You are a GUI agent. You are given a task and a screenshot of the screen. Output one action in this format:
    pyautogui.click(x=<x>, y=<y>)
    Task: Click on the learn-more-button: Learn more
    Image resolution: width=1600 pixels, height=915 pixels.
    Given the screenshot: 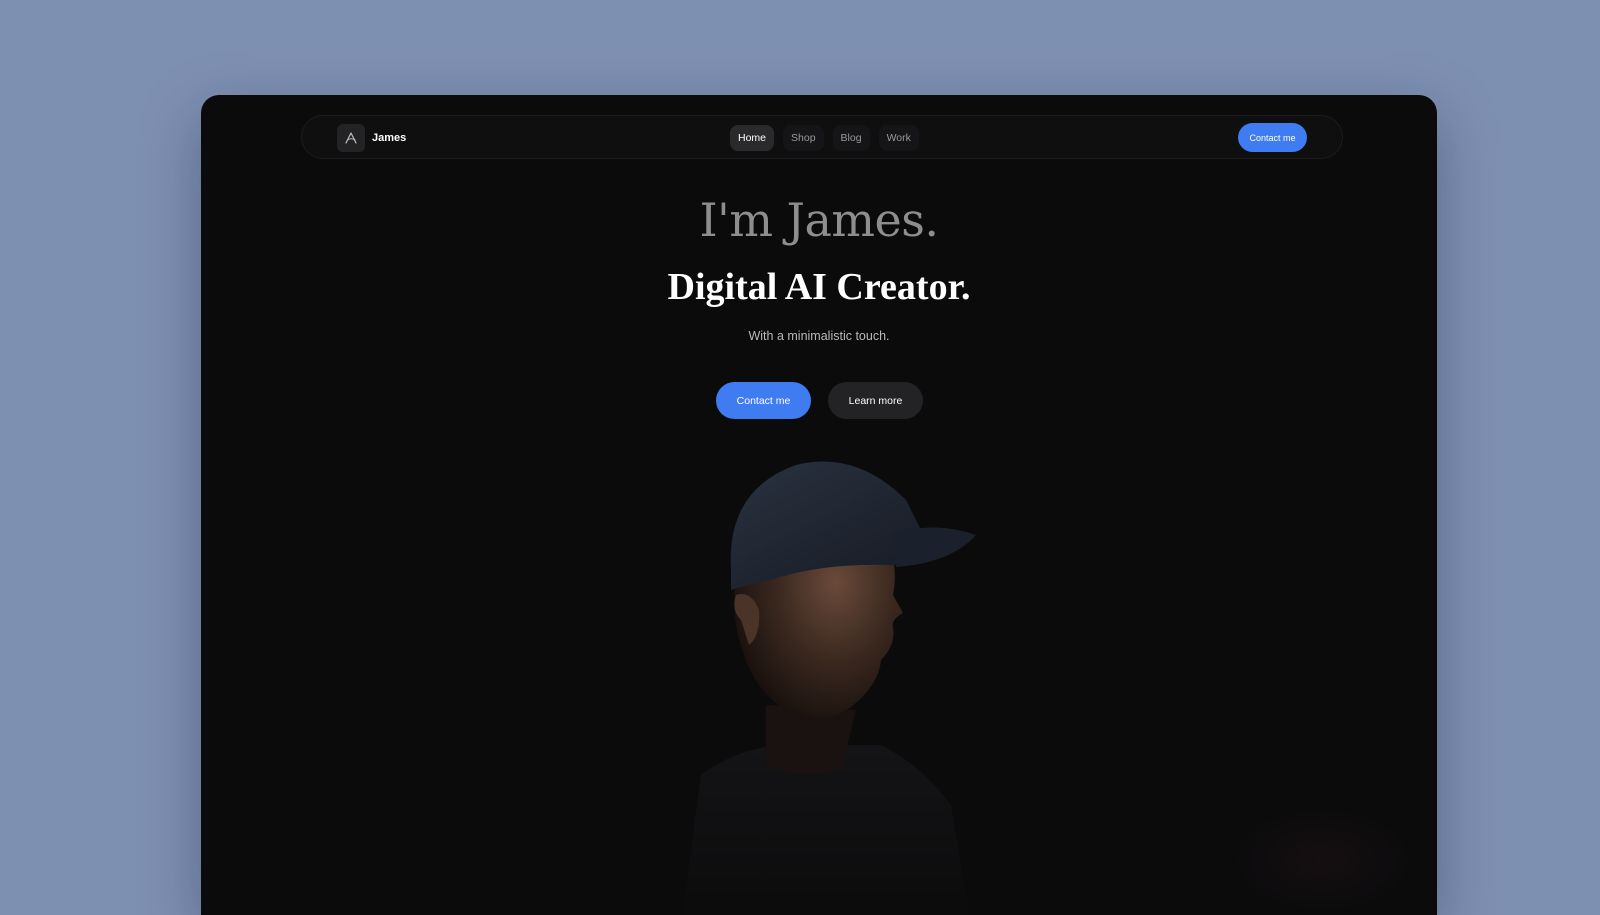 What is the action you would take?
    pyautogui.click(x=875, y=400)
    